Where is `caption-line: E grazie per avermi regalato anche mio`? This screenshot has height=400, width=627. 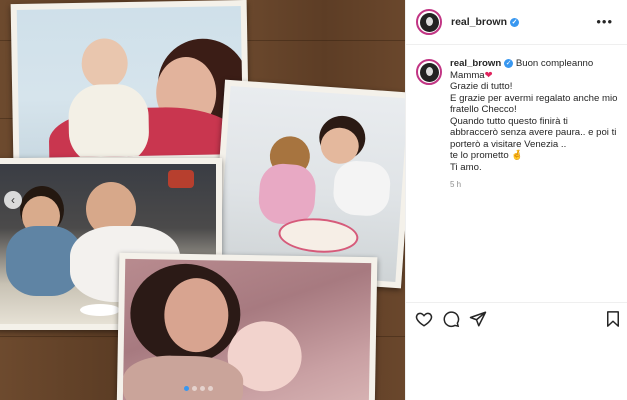
caption-line: E grazie per avermi regalato anche mio is located at coordinates (534, 98).